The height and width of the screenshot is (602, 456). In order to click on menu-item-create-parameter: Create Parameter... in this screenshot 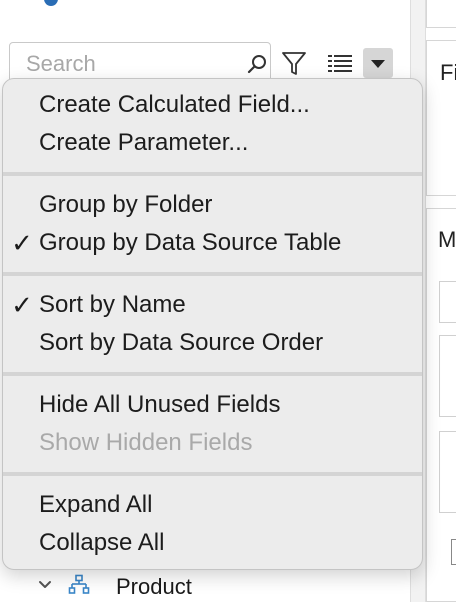, I will do `click(143, 143)`.